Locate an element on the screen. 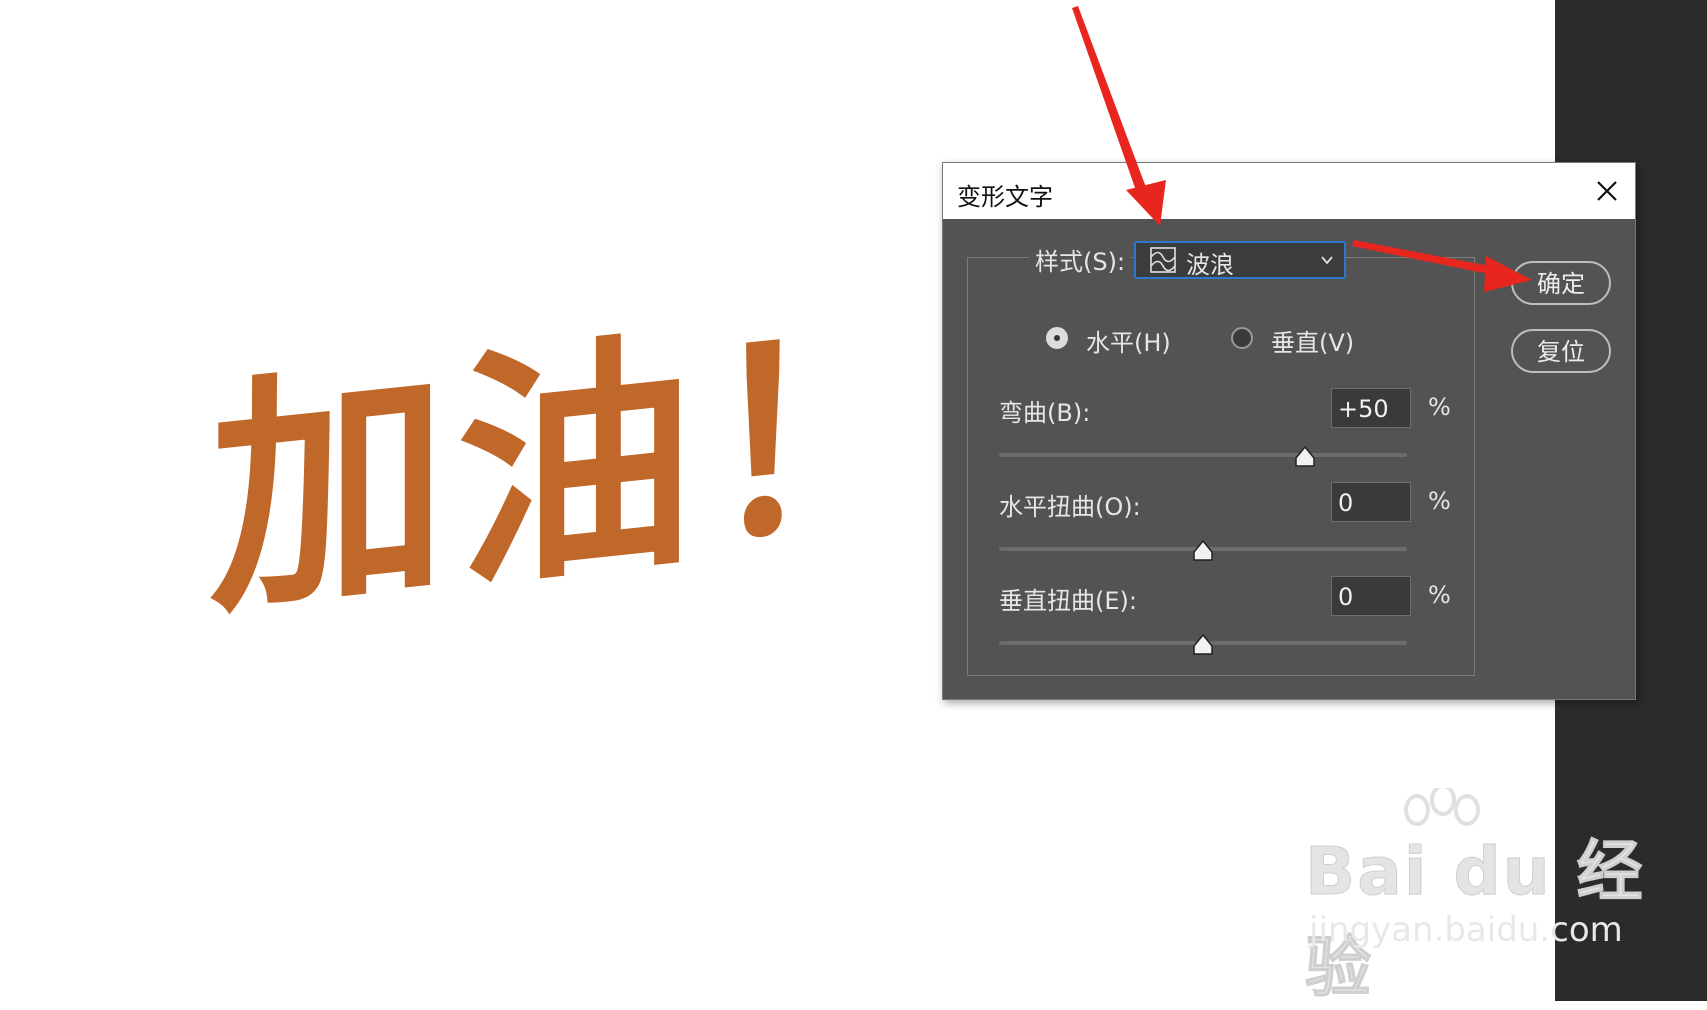  bend-slider-track is located at coordinates (1203, 455).